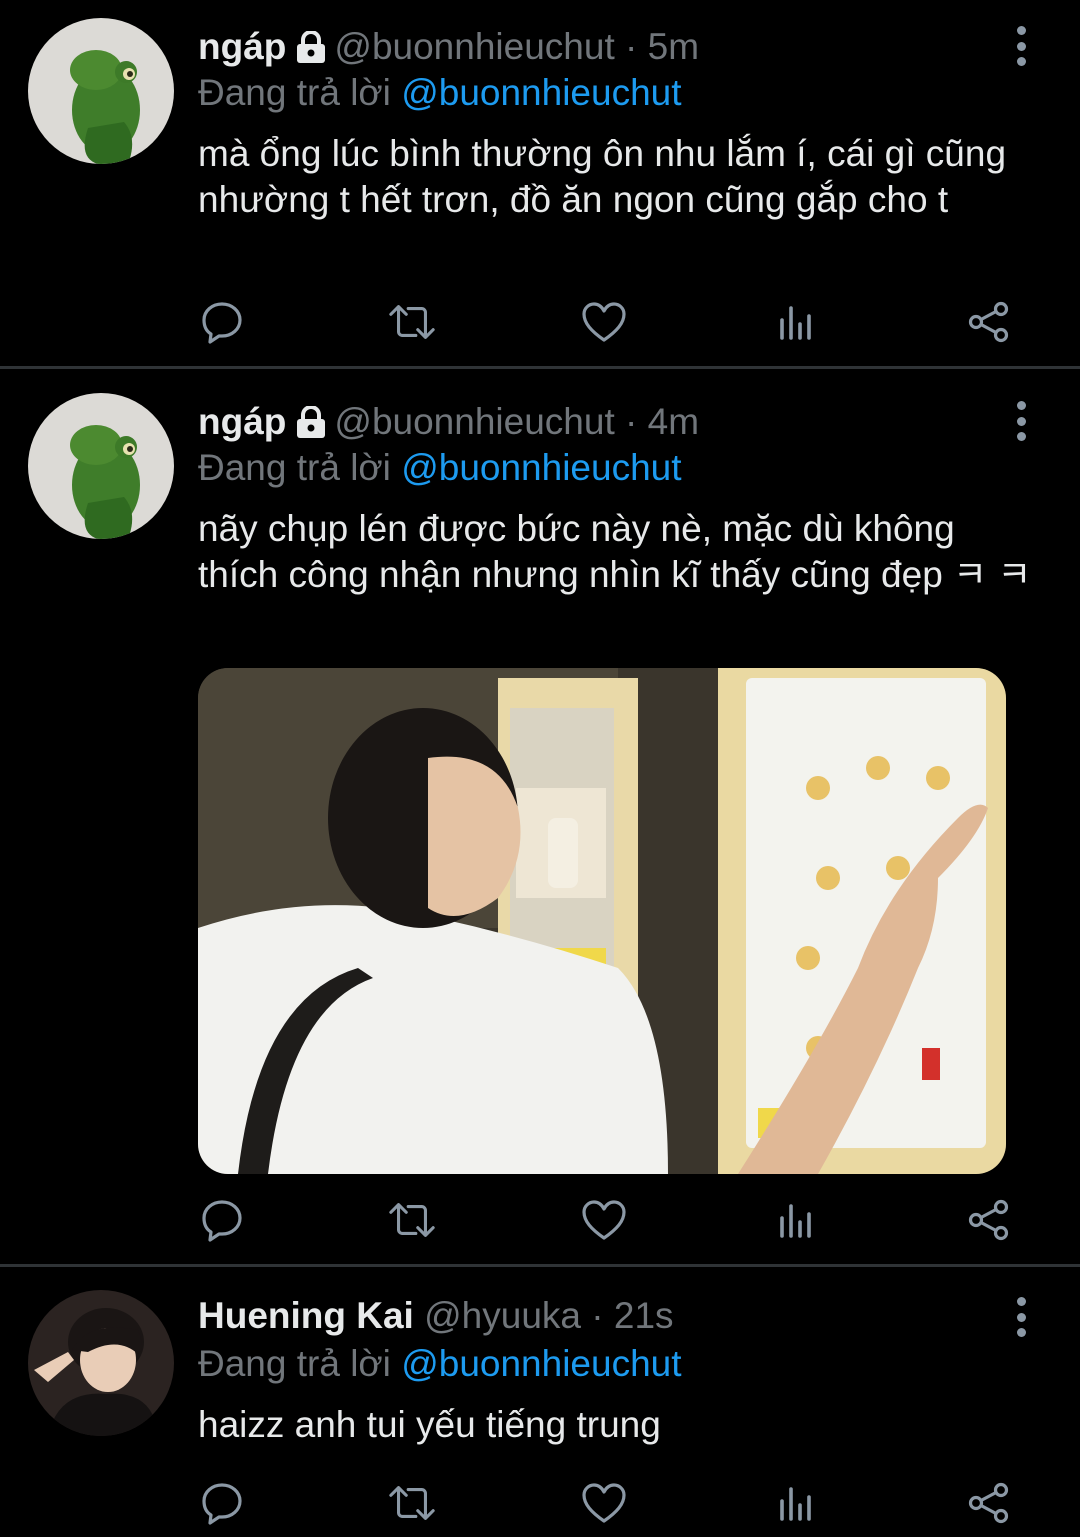 The width and height of the screenshot is (1080, 1537). I want to click on tweet-header: ngáp @buonnhieuchut · 5m, so click(448, 49).